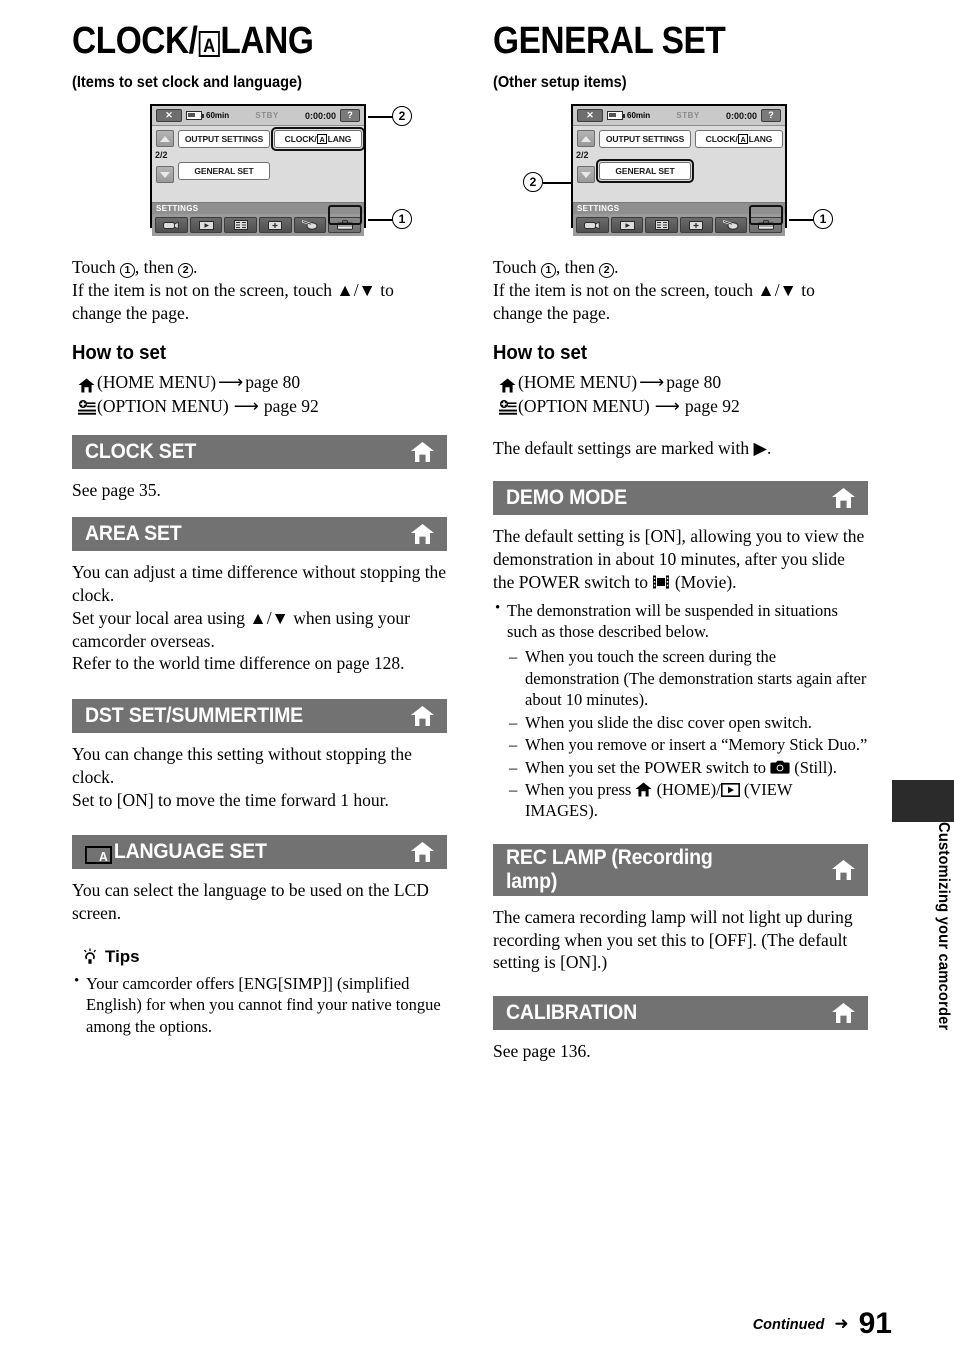 The height and width of the screenshot is (1357, 954). Describe the element at coordinates (517, 267) in the screenshot. I see `touch-instruction-pre: Touch` at that location.